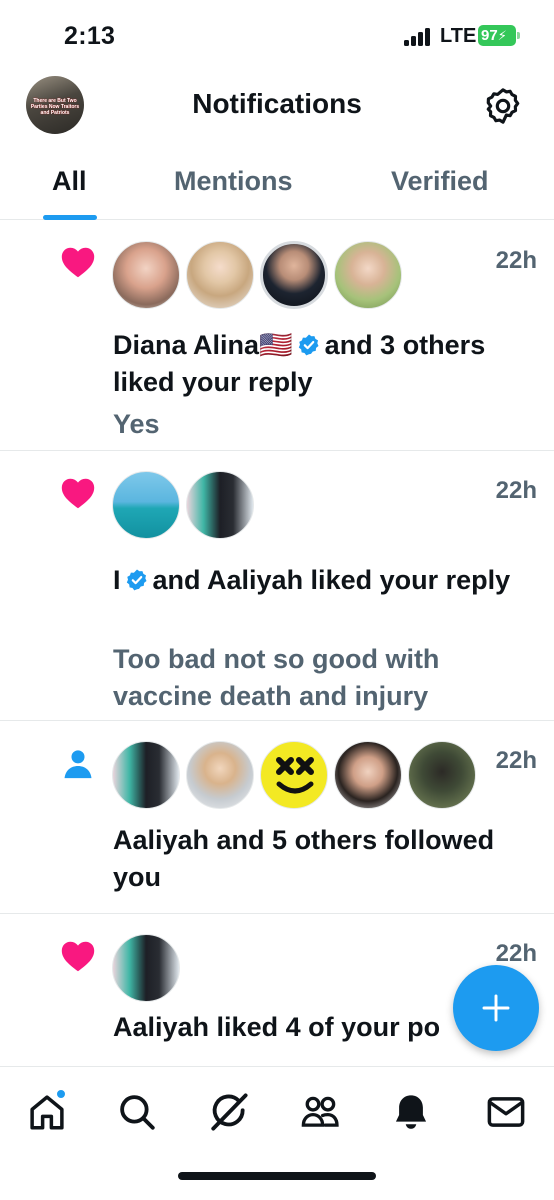 This screenshot has height=1200, width=554. I want to click on mail-icon, so click(506, 1112).